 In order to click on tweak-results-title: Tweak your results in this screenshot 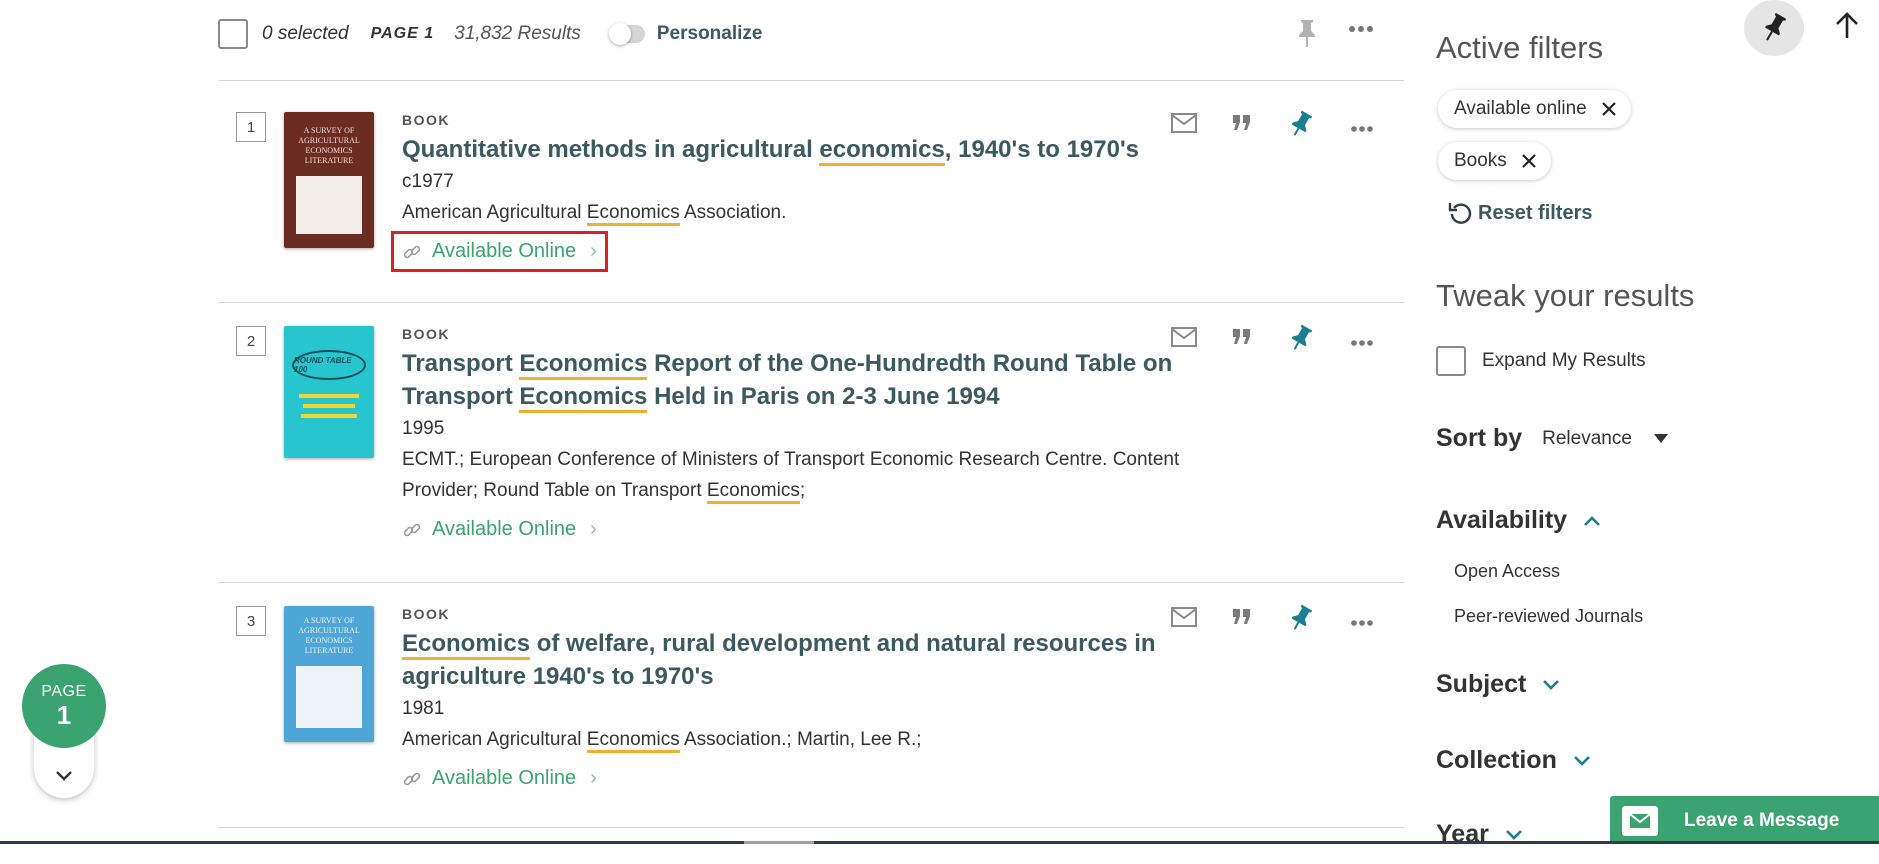, I will do `click(1565, 295)`.